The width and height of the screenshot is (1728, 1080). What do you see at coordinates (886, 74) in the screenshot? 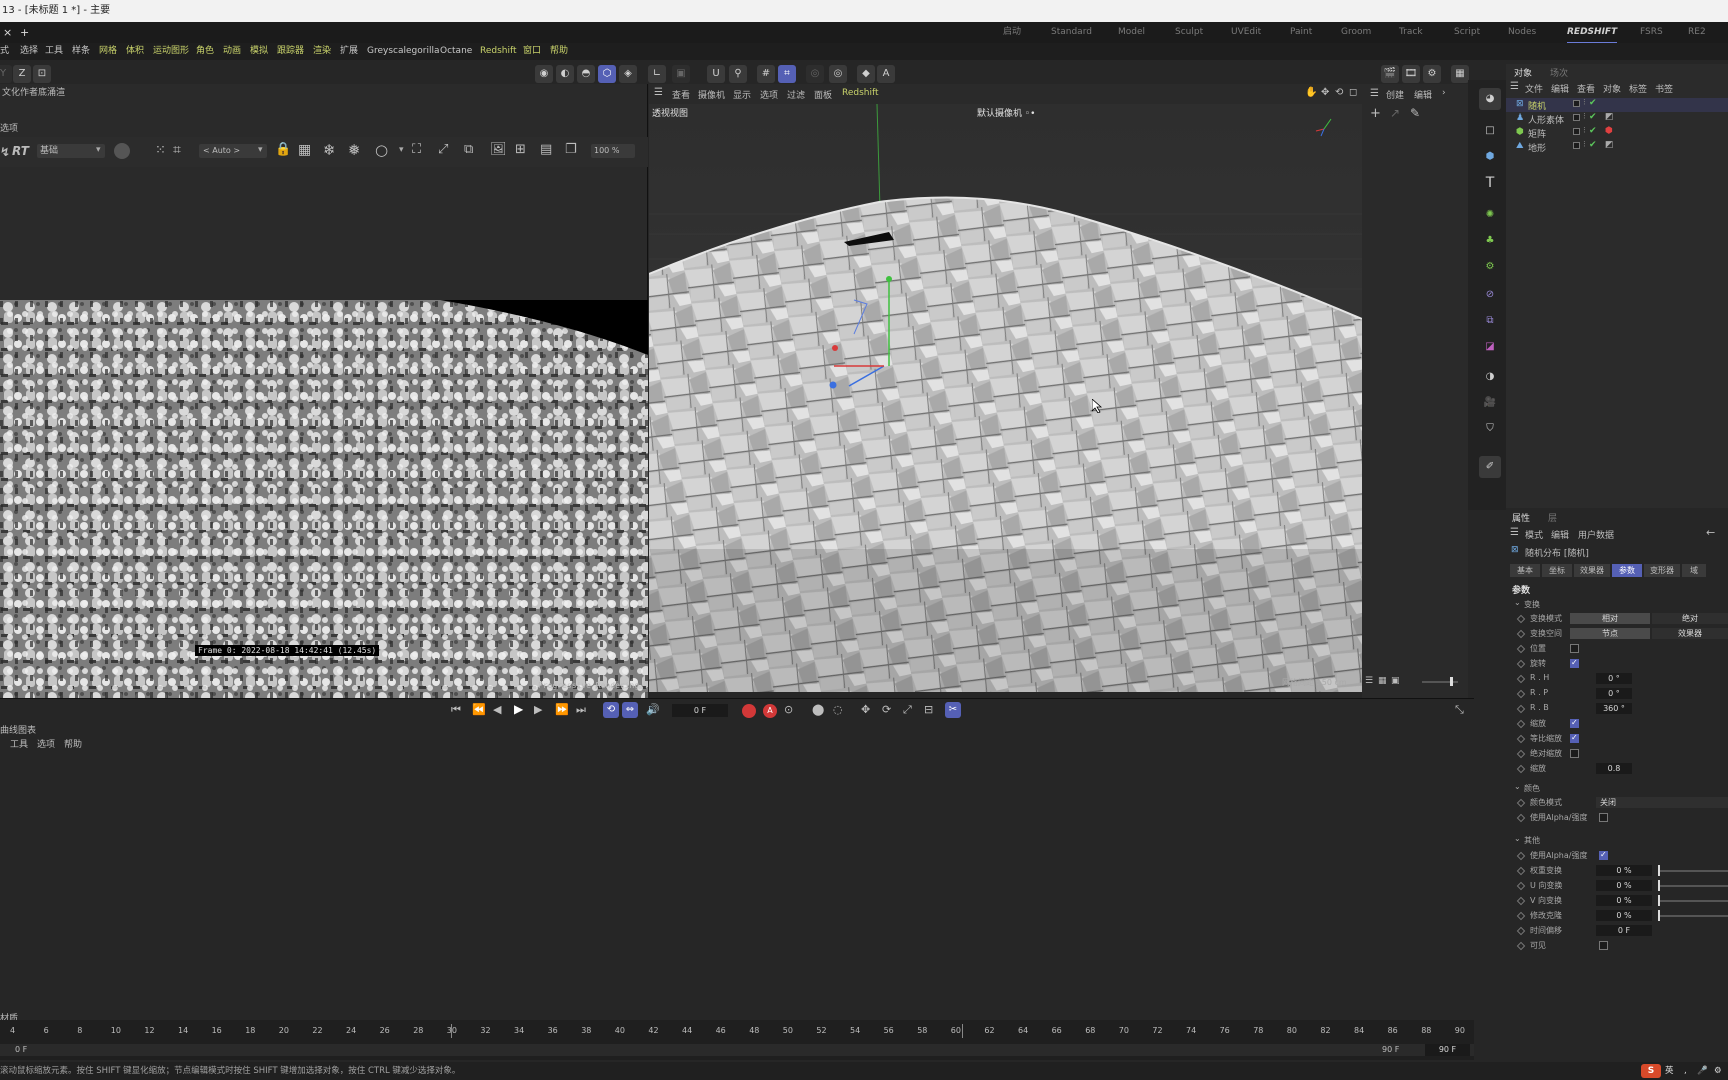
I see `auto-key-icon: A` at bounding box center [886, 74].